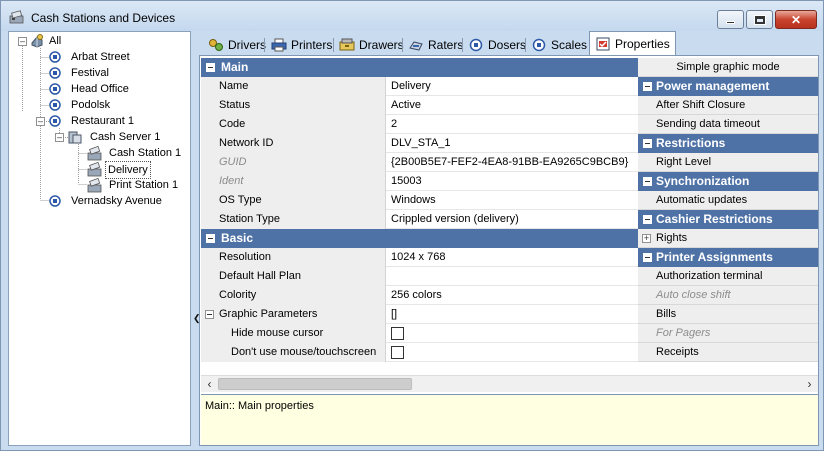 This screenshot has width=824, height=451. I want to click on tree-item-arbat-street: Arbat Street, so click(100, 57).